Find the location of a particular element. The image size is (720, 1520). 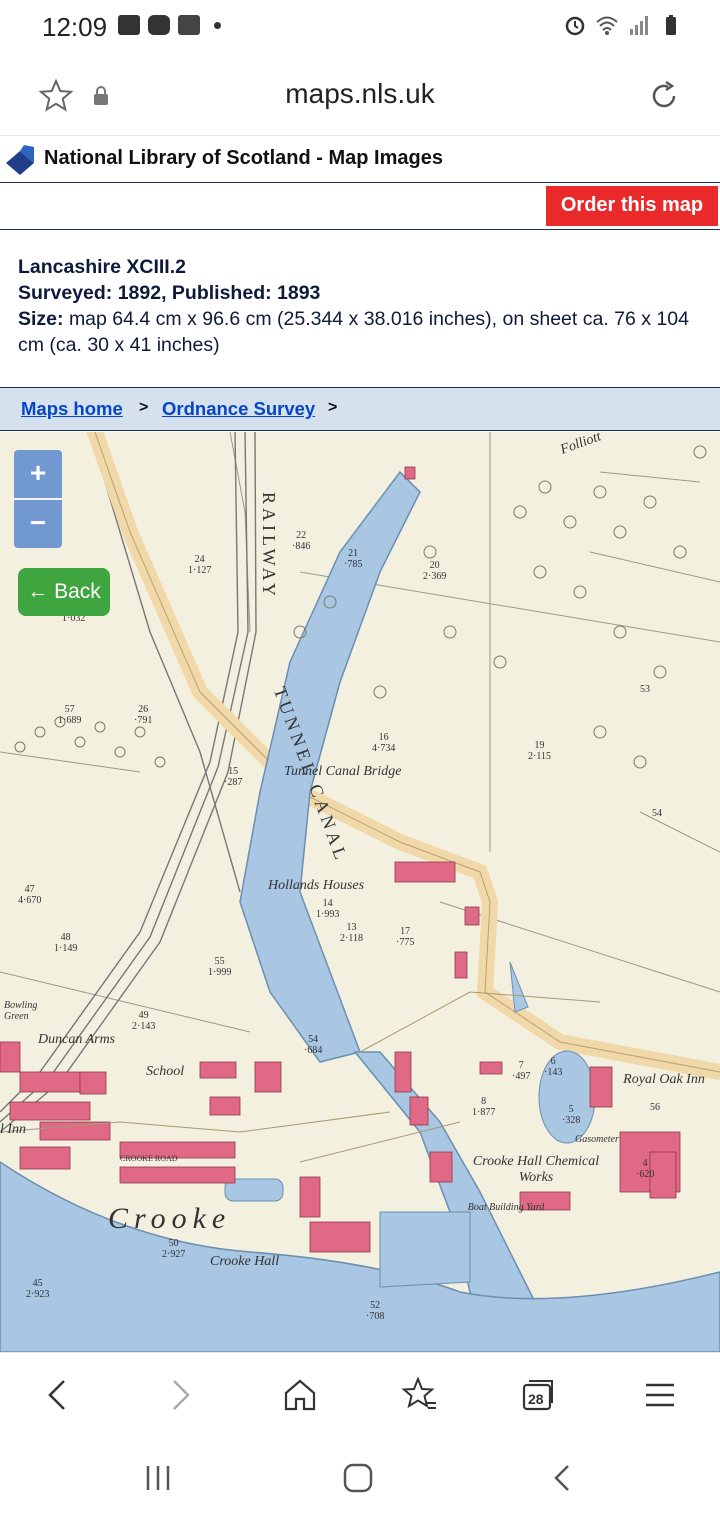

parcel-label: 54 is located at coordinates (657, 813).